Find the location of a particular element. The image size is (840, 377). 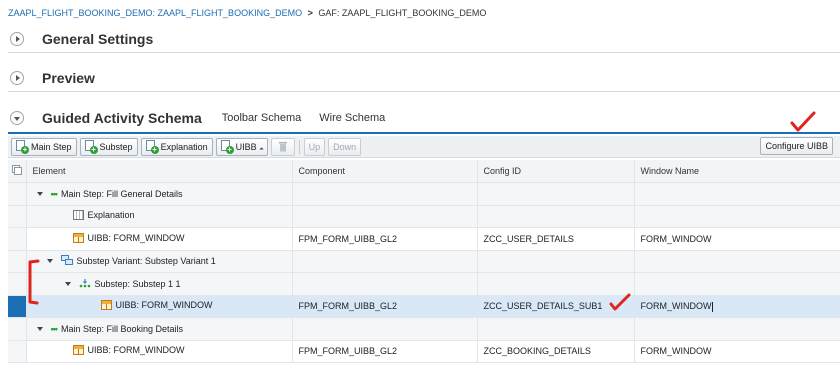

bracket-annotation-icon is located at coordinates (34, 282).